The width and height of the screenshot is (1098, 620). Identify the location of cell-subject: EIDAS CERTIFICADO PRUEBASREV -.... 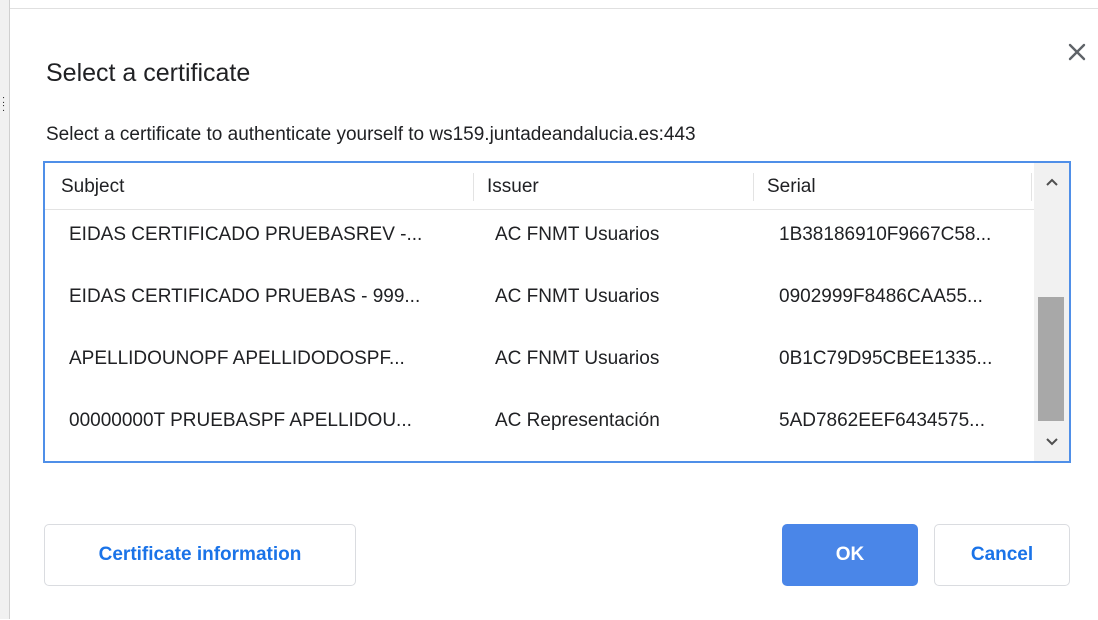
(246, 234).